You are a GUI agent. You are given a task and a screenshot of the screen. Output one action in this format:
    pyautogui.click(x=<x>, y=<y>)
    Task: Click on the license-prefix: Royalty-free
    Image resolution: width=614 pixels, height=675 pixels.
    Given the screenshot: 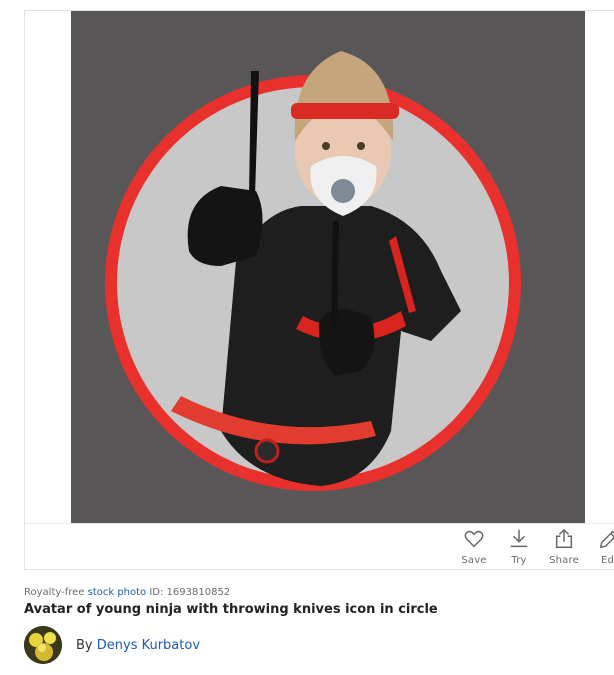 What is the action you would take?
    pyautogui.click(x=56, y=592)
    